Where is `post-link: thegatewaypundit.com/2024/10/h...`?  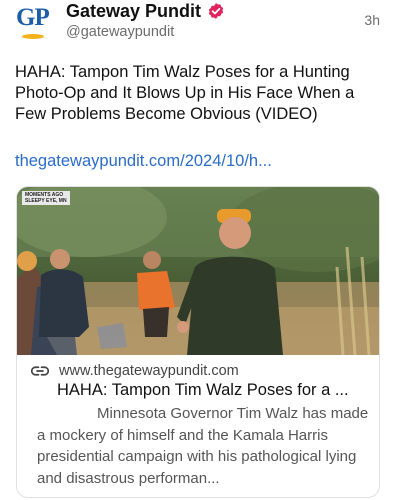
post-link: thegatewaypundit.com/2024/10/h... is located at coordinates (143, 161).